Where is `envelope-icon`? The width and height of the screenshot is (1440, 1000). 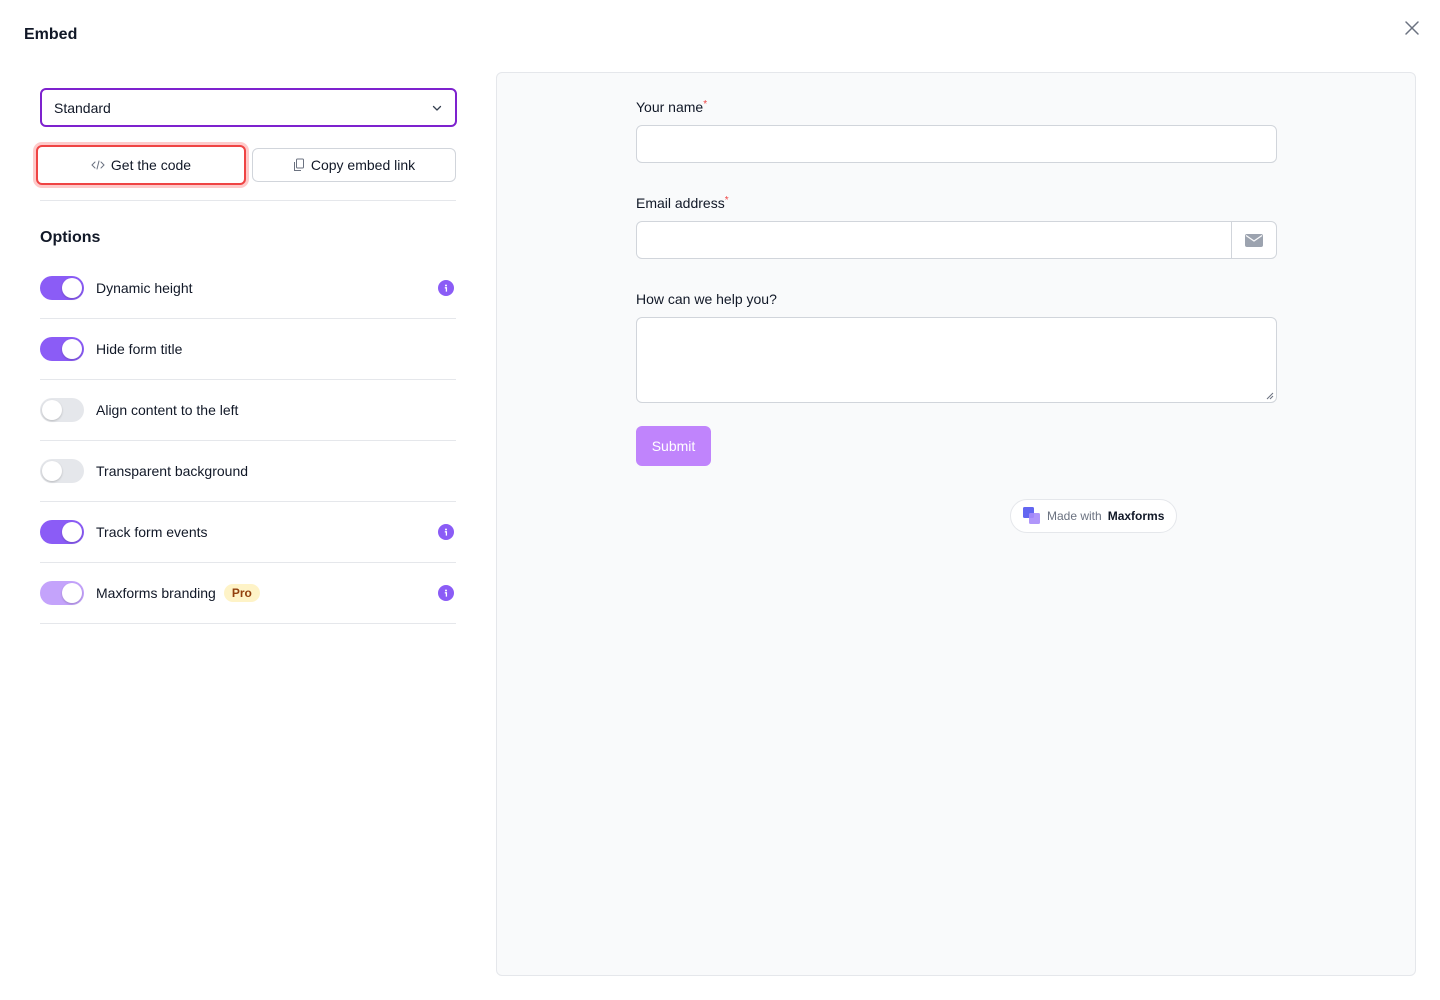
envelope-icon is located at coordinates (1254, 240).